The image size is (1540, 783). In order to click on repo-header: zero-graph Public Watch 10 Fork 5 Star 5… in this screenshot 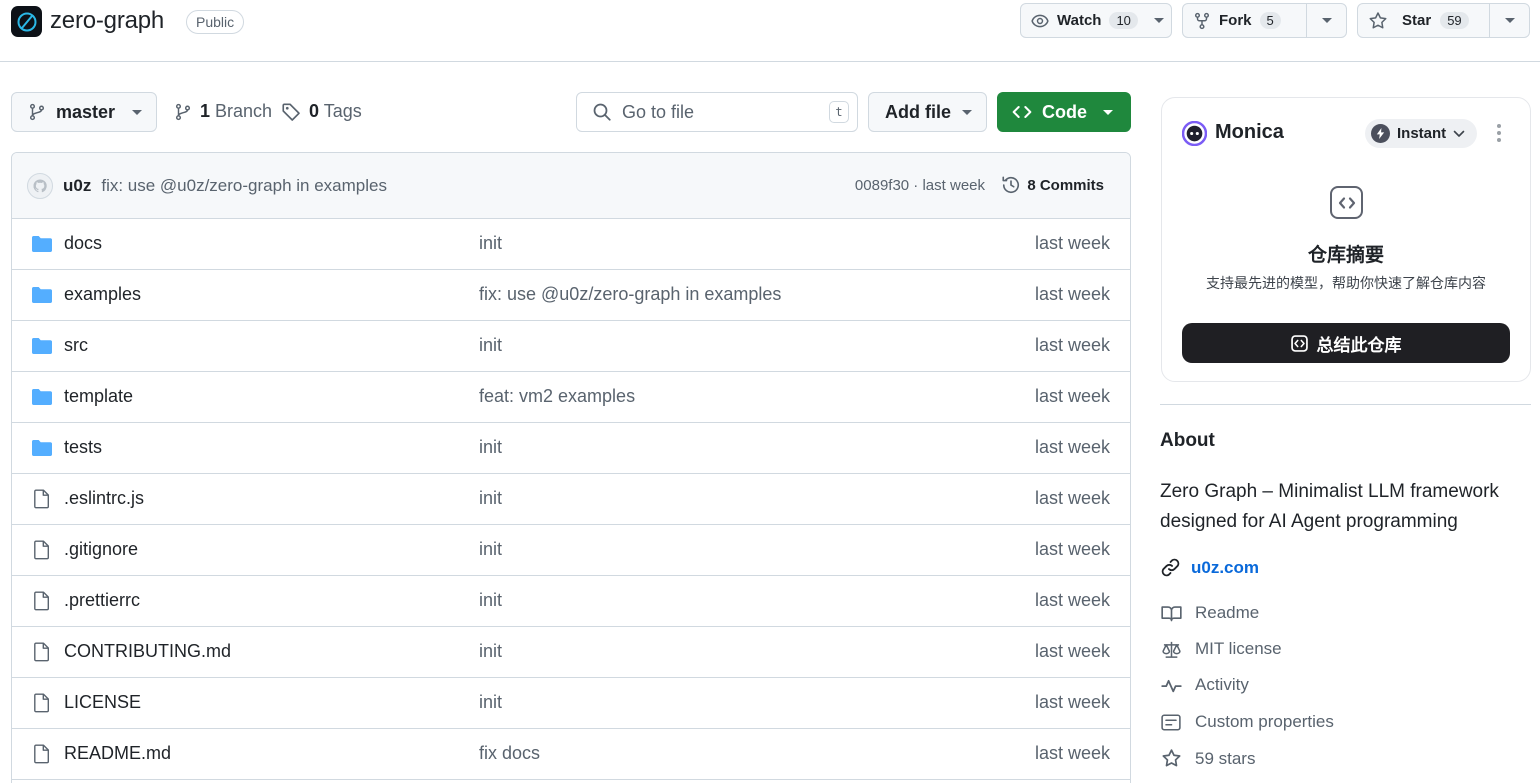, I will do `click(770, 31)`.